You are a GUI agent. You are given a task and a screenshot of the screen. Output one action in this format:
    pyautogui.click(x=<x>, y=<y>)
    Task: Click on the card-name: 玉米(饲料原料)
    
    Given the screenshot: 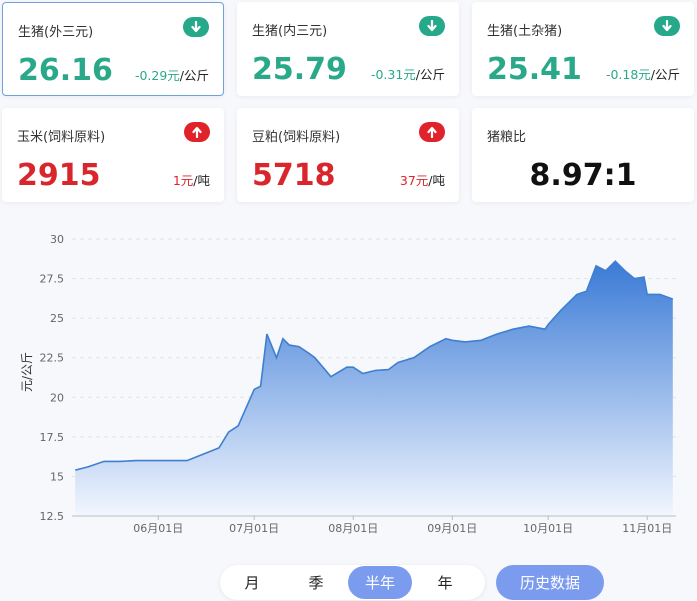 What is the action you would take?
    pyautogui.click(x=61, y=137)
    